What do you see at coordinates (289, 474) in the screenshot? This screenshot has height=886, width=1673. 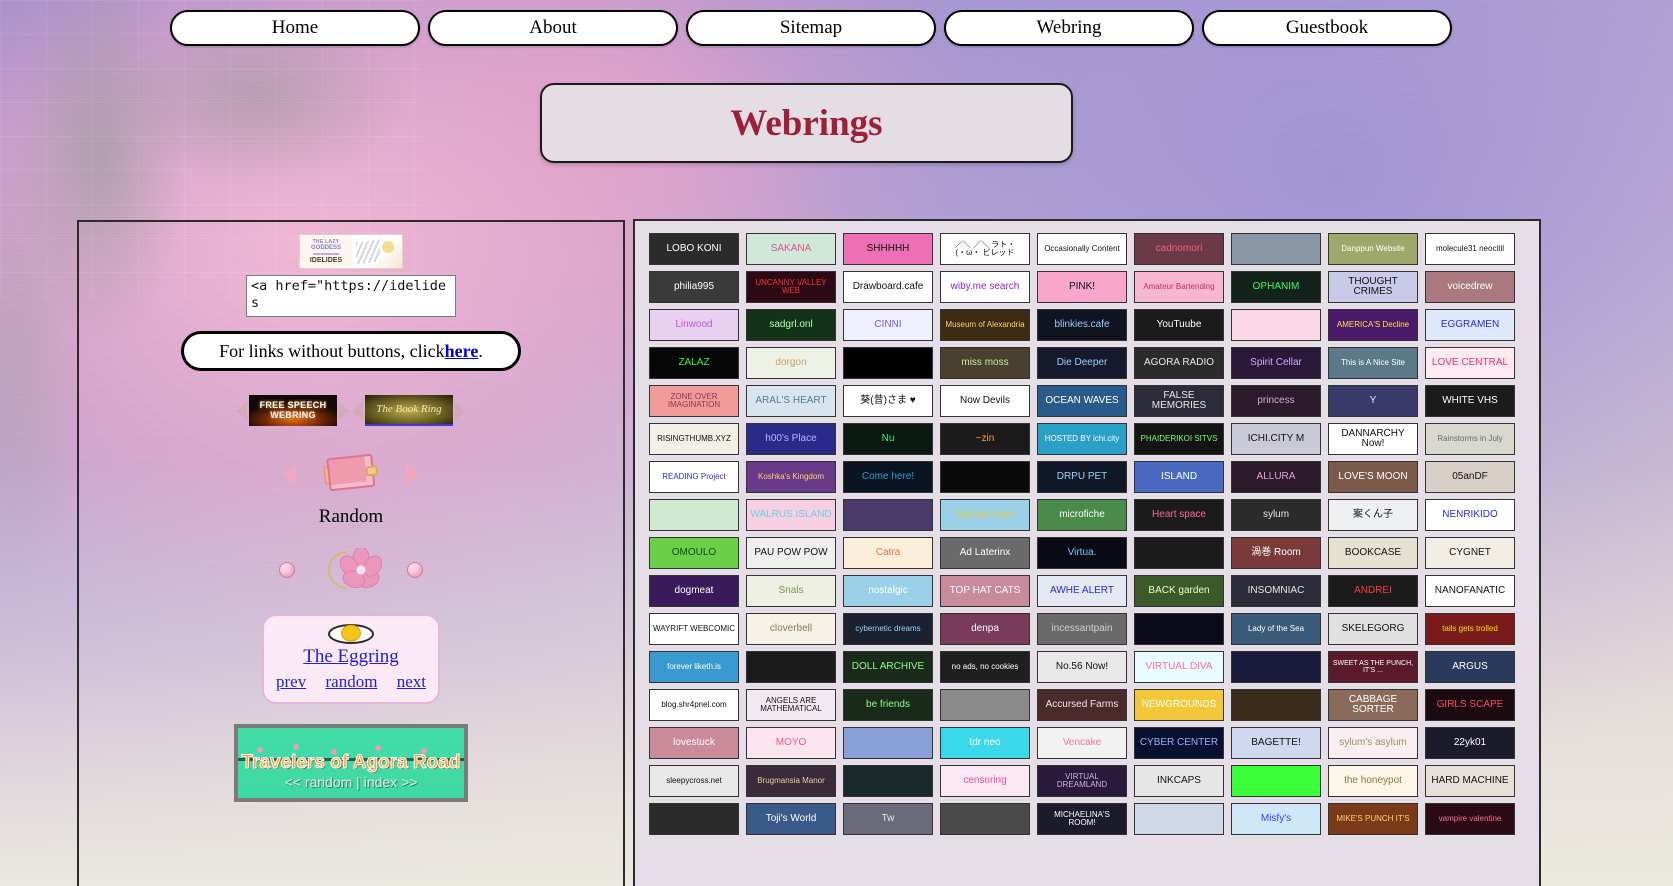 I see `book-prev-arrow-icon` at bounding box center [289, 474].